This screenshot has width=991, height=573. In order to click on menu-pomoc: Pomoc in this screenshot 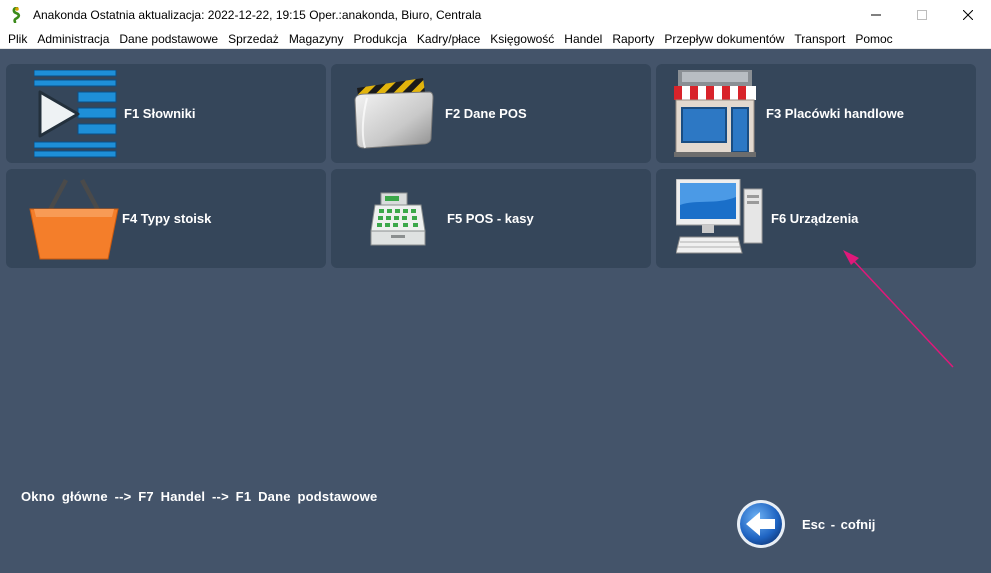, I will do `click(873, 39)`.